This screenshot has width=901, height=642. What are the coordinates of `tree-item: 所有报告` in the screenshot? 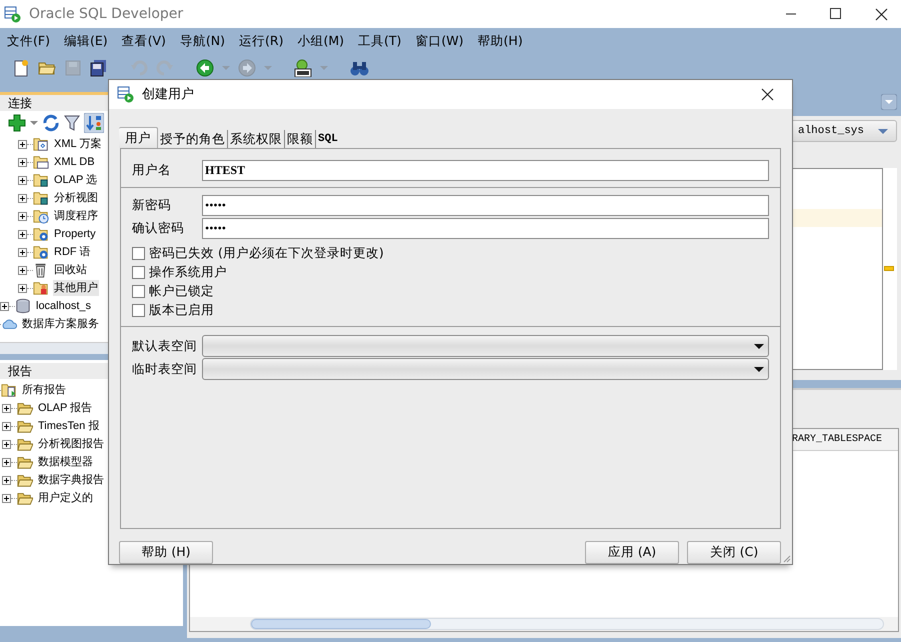 It's located at (44, 390).